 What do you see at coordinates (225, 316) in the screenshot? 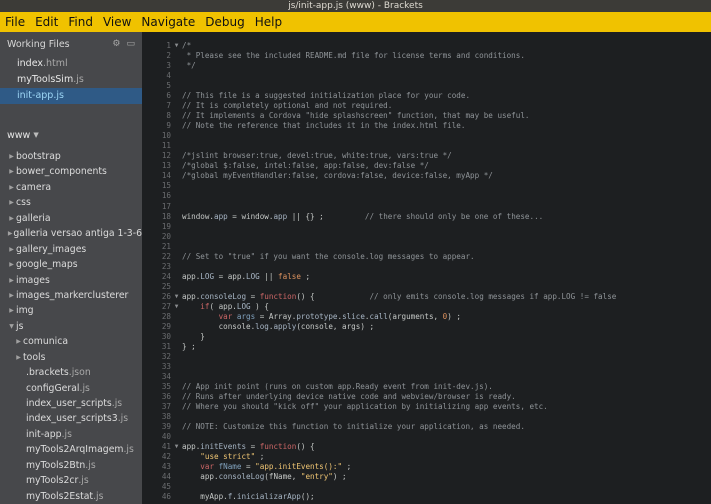
I see `code-token: var` at bounding box center [225, 316].